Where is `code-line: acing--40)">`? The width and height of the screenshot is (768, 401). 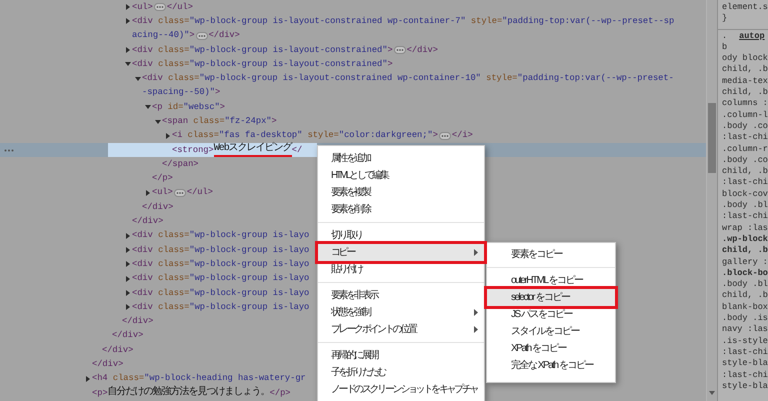 code-line: acing--40)"> is located at coordinates (163, 35).